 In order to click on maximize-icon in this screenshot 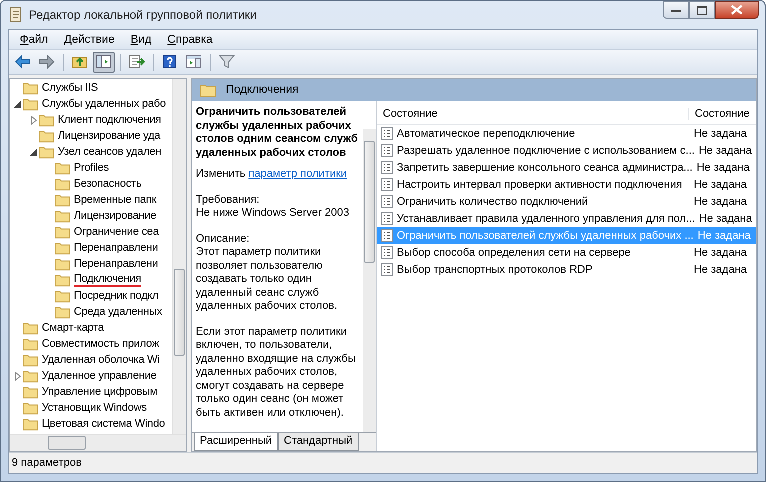, I will do `click(702, 10)`.